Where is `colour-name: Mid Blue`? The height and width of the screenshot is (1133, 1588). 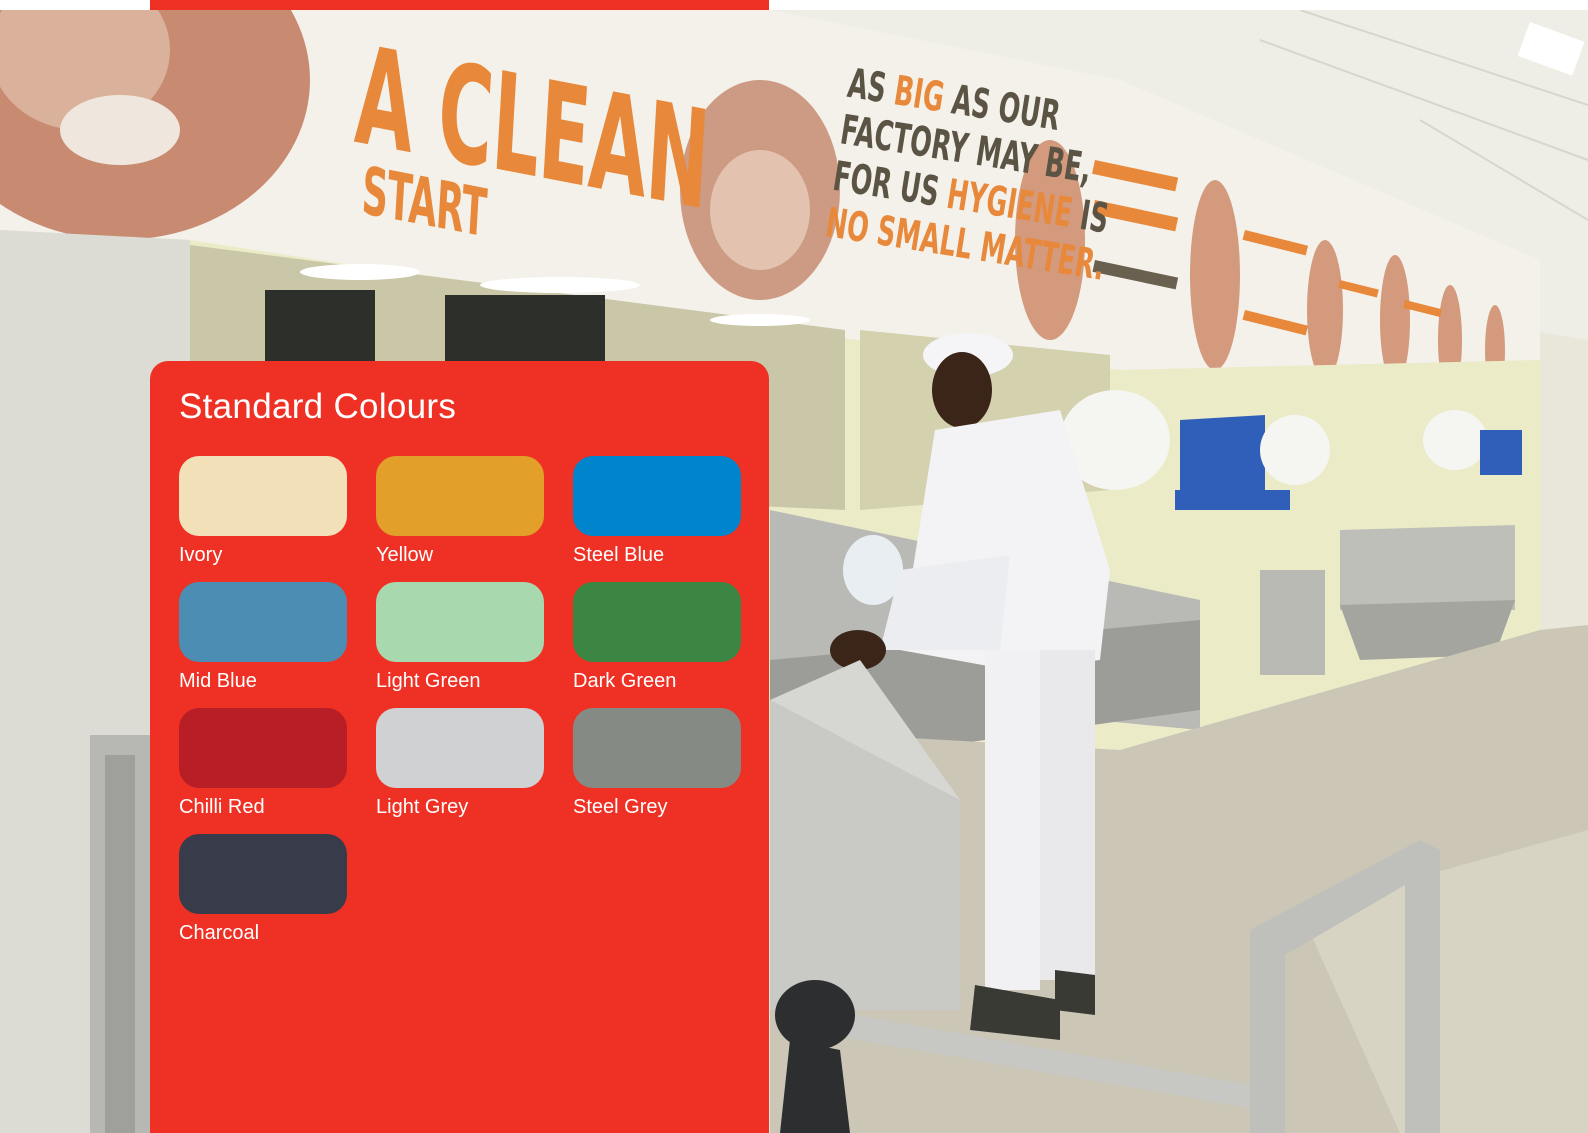 colour-name: Mid Blue is located at coordinates (218, 681).